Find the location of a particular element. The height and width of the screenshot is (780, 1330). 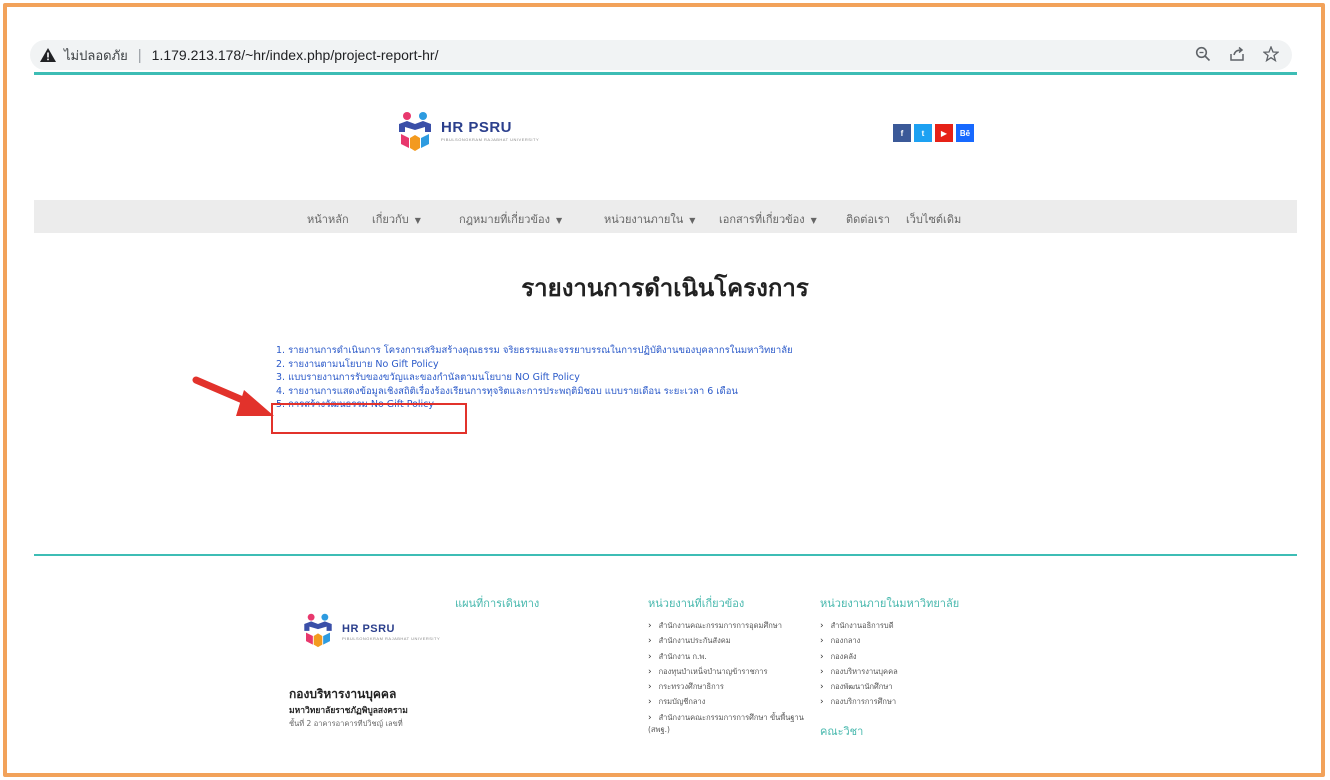

list-item: กองทุนบำเหน็จบำนาญข้าราชการ is located at coordinates (728, 673).